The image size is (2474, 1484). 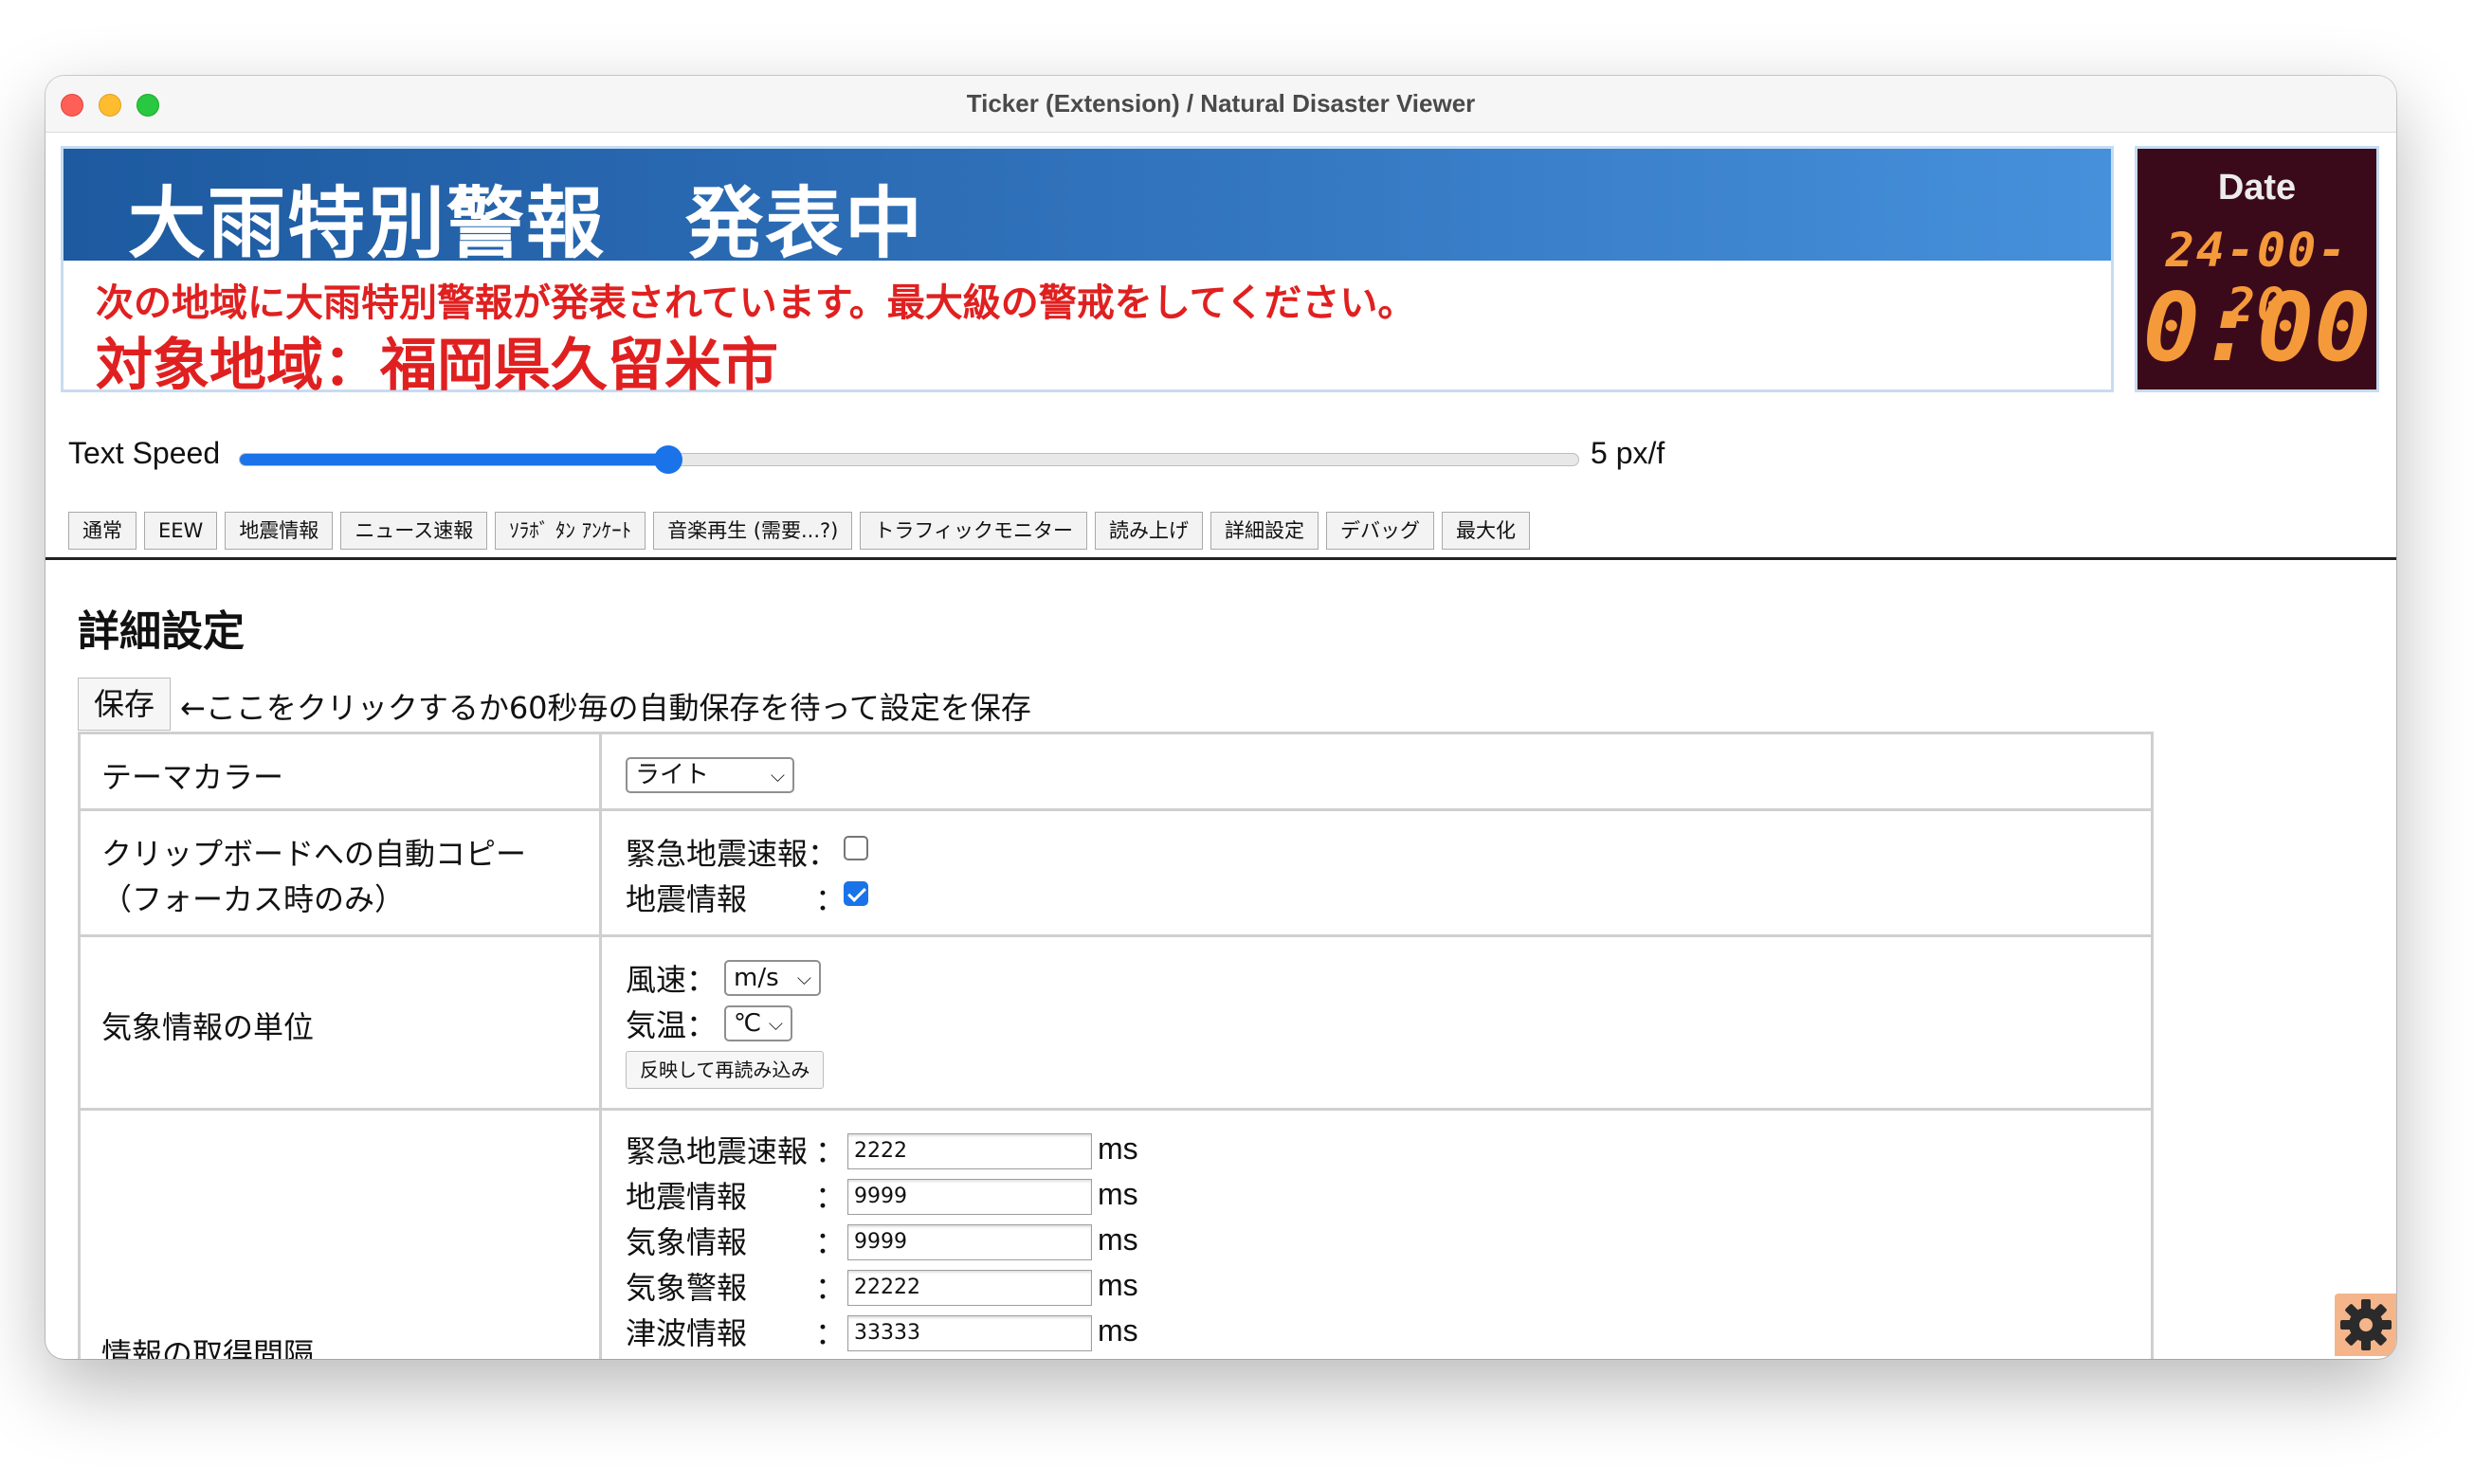 I want to click on setting-value-cell: 風速： m/s ⌵ 気温： ℃ ⌵ 反映して再読み込み, so click(x=1378, y=1022).